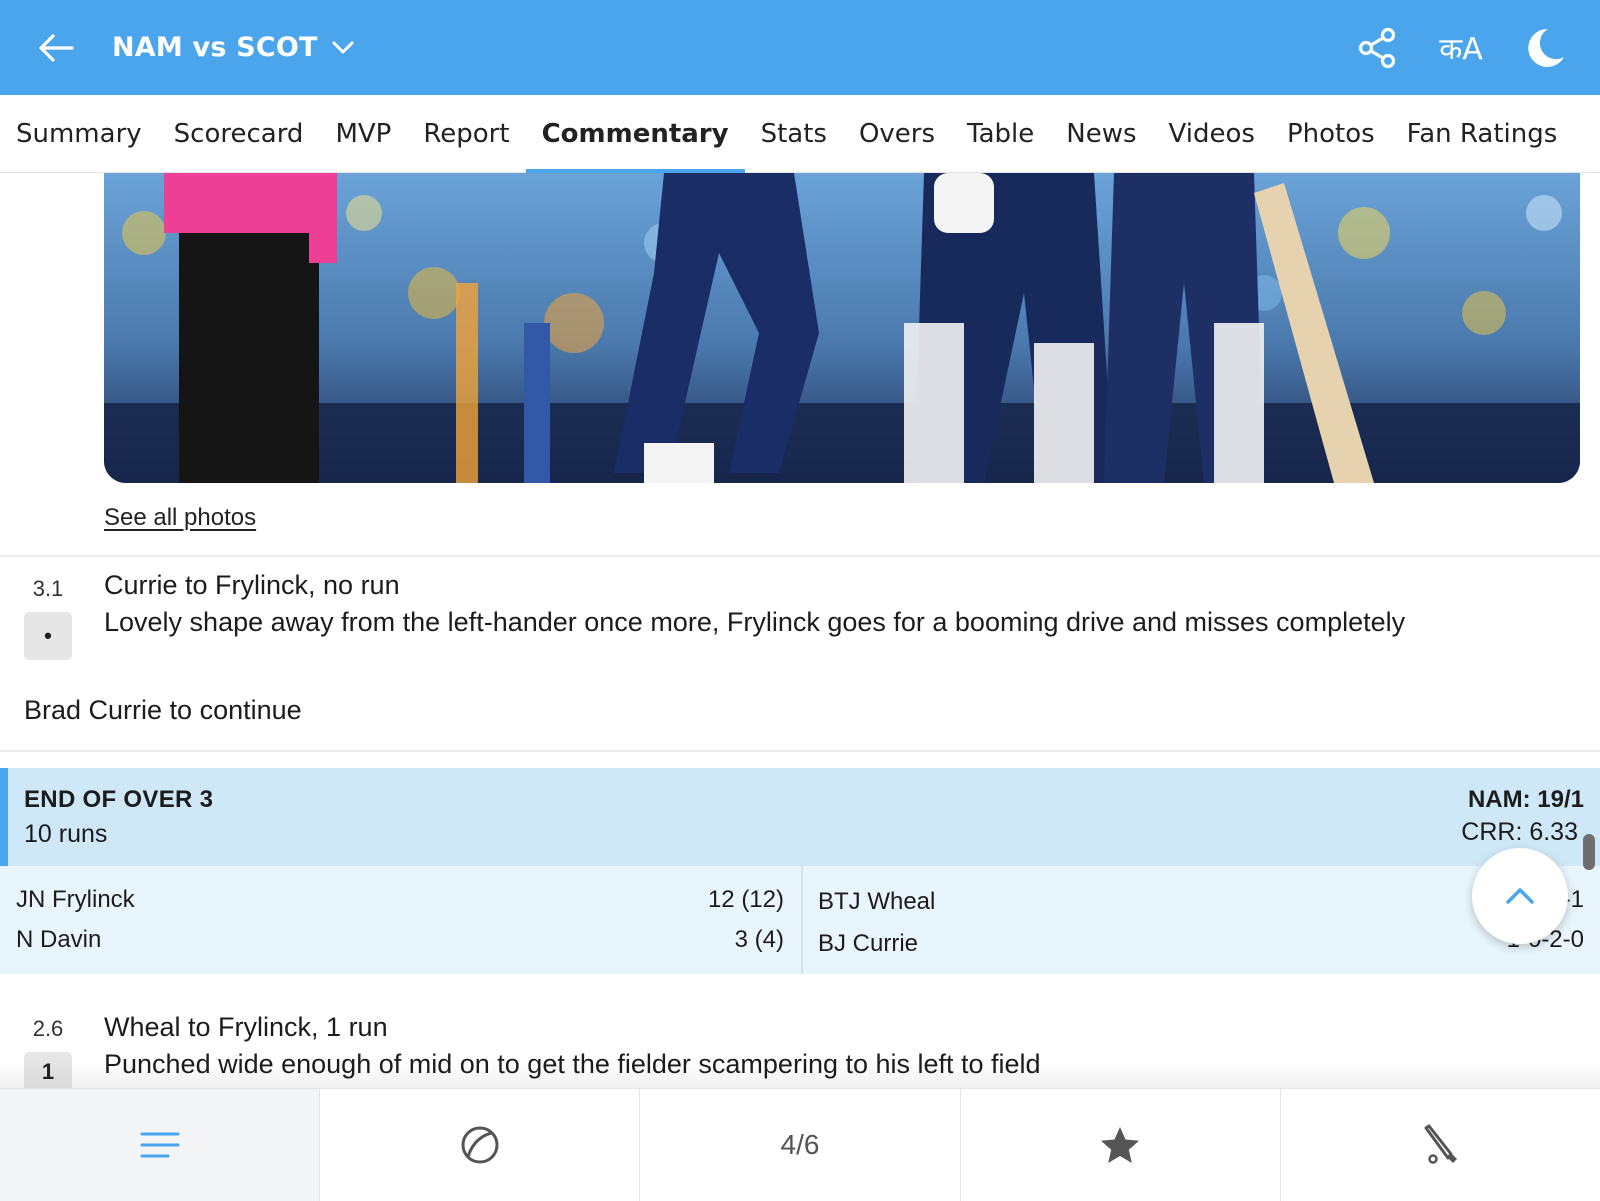 Image resolution: width=1600 pixels, height=1201 pixels. Describe the element at coordinates (1545, 48) in the screenshot. I see `dark-mode-moon-icon` at that location.